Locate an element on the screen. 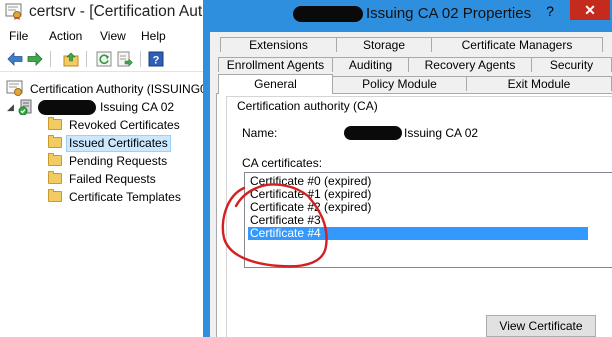 The width and height of the screenshot is (612, 337). tree-item-label: Pending Requests is located at coordinates (118, 161).